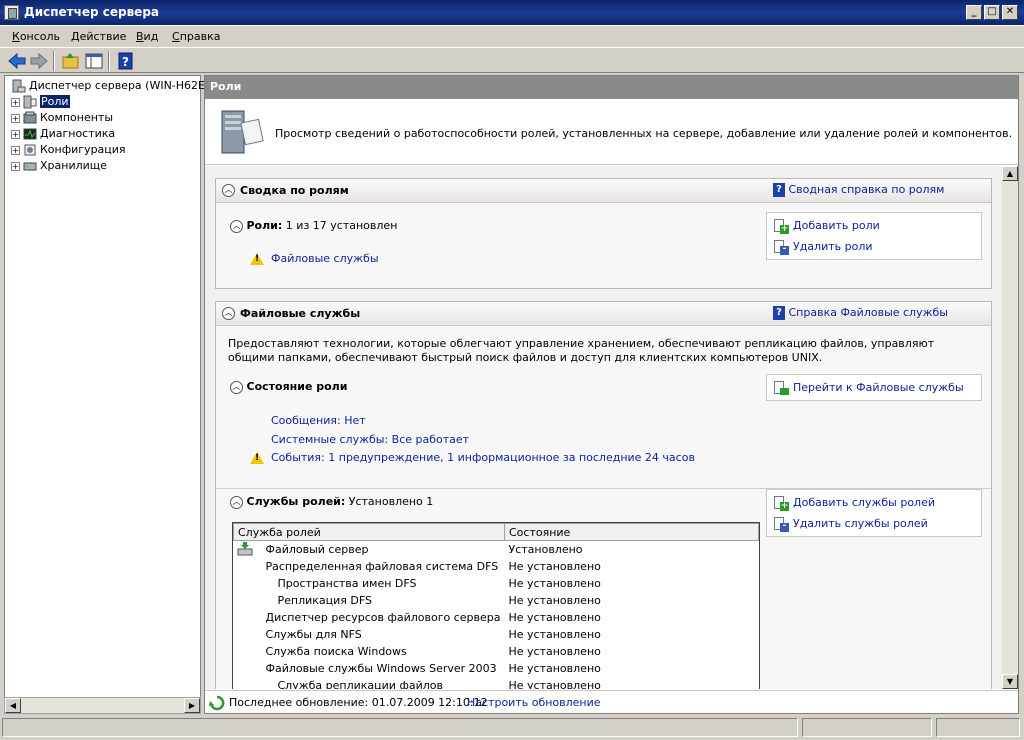 The image size is (1024, 740). I want to click on role-service-name: Распределенная файловая система DFS, so click(369, 566).